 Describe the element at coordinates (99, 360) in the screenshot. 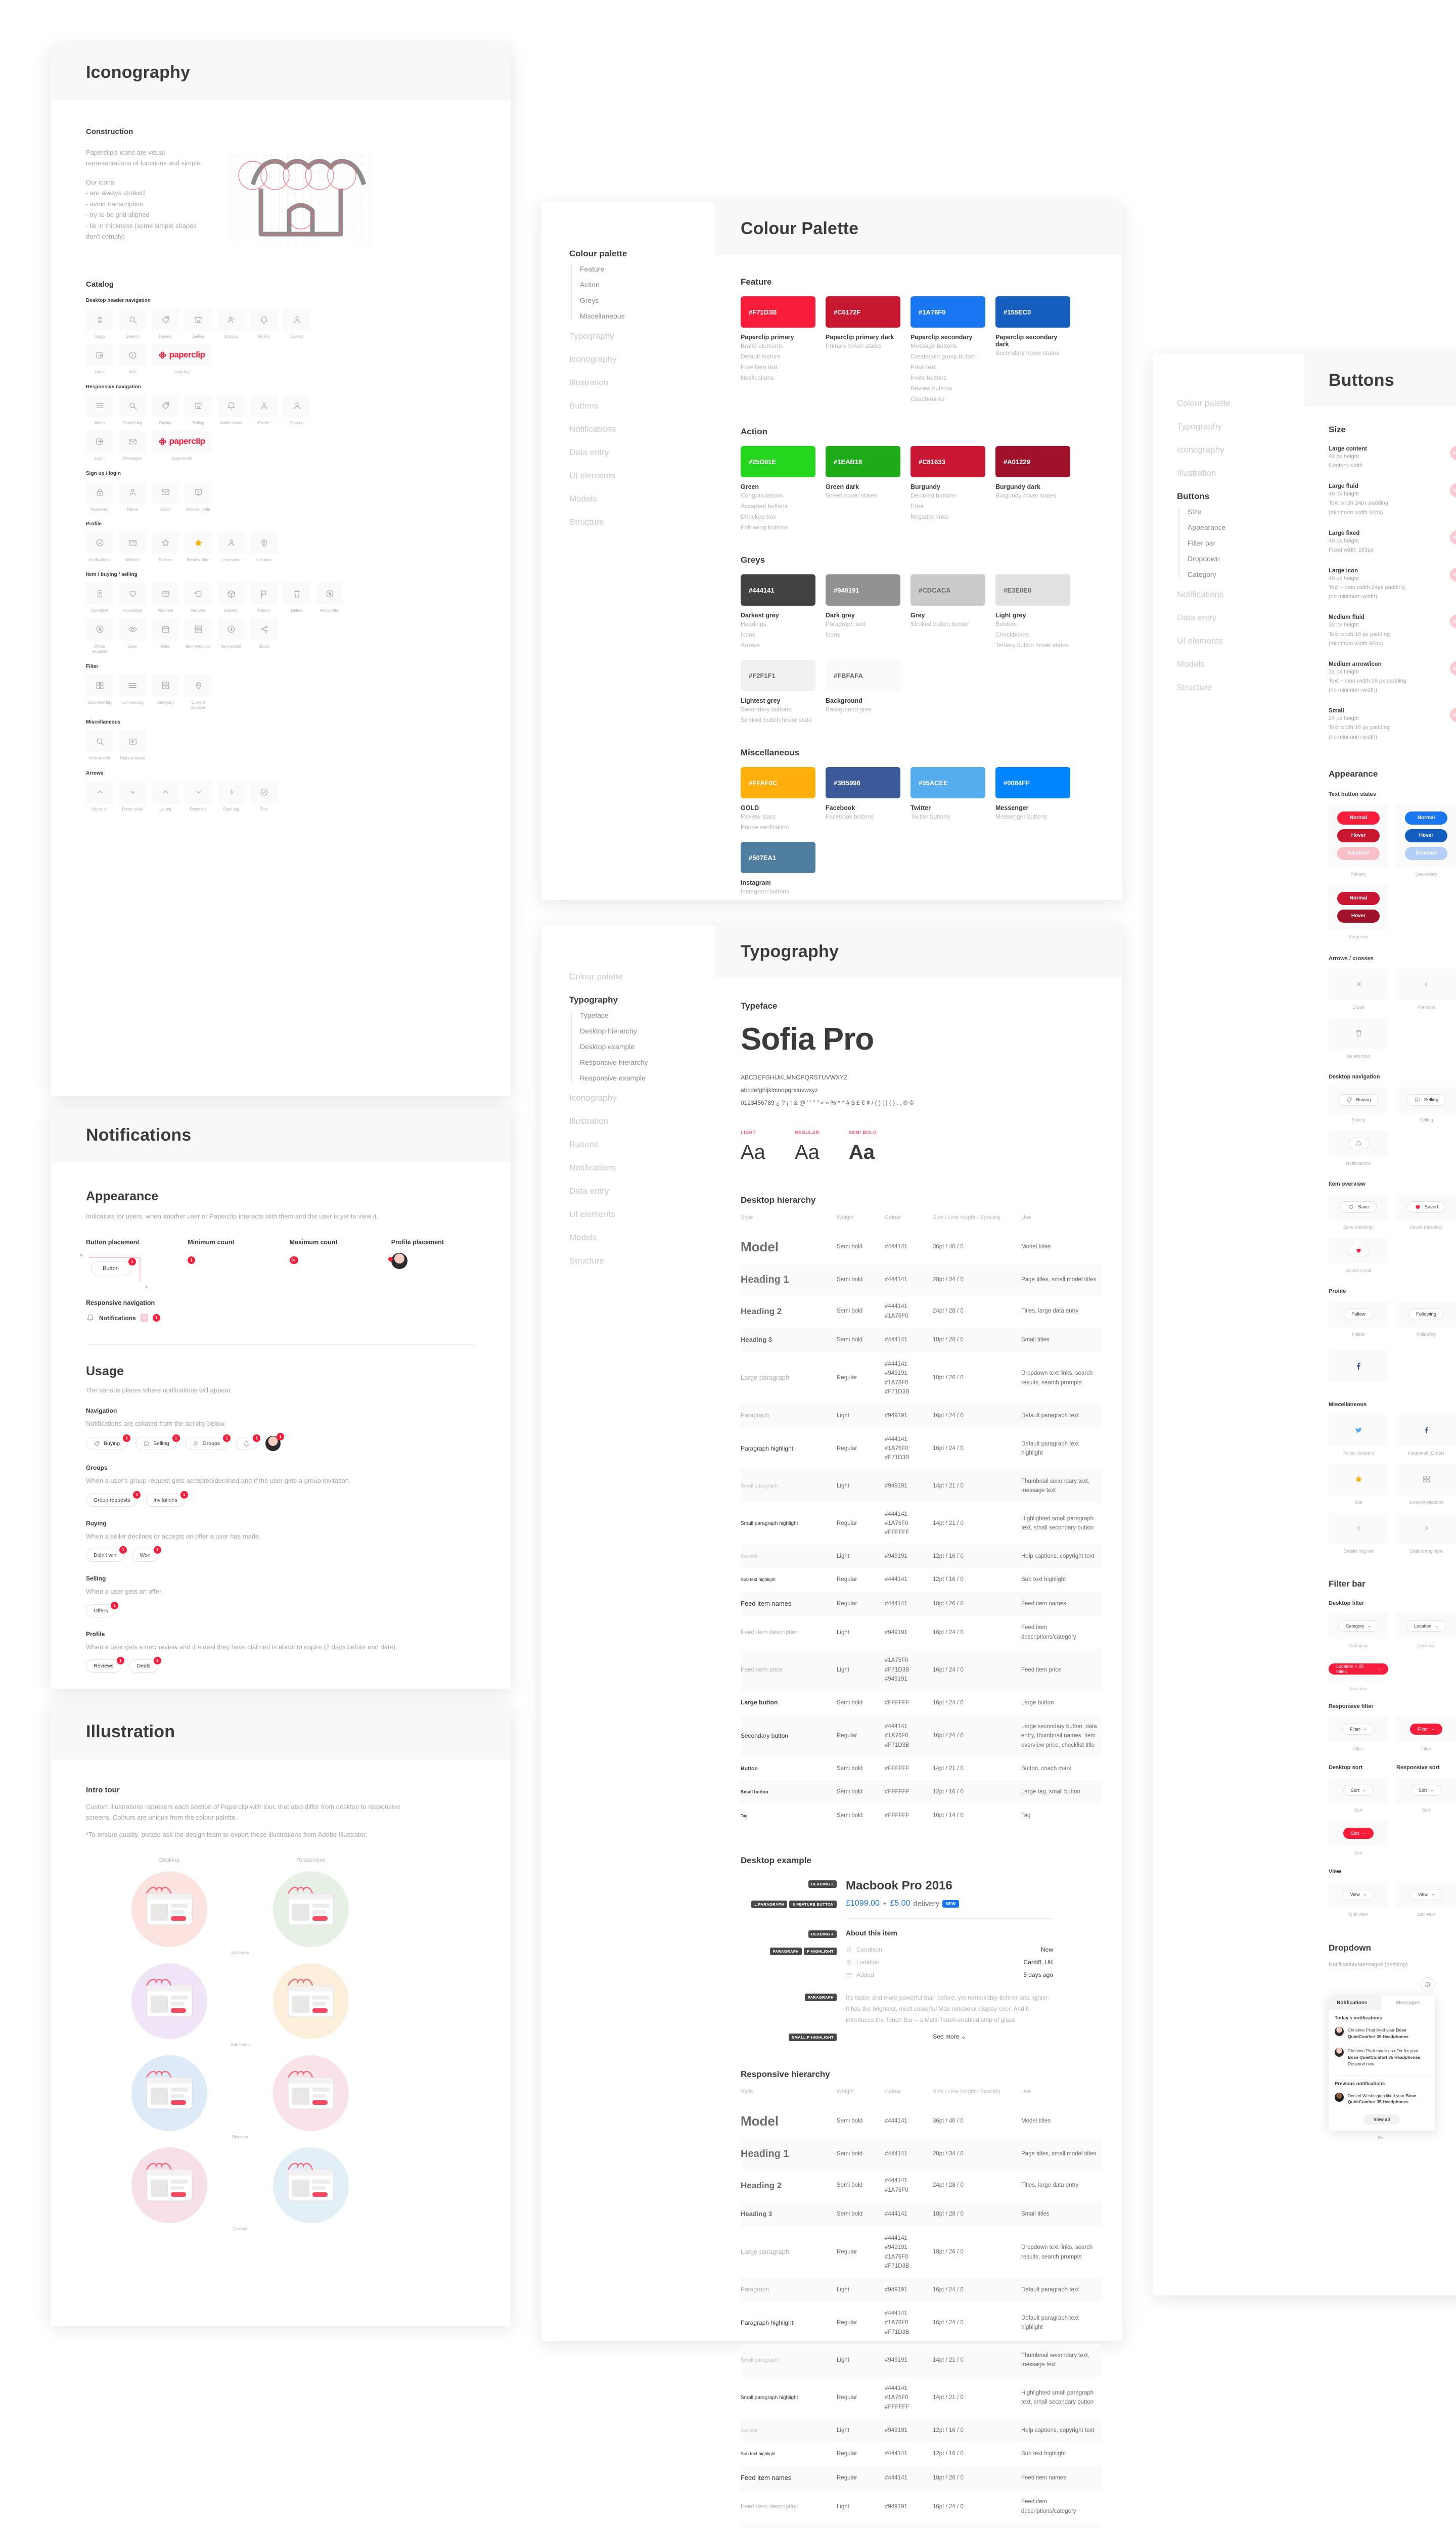

I see `icon-cell-login: Login` at that location.